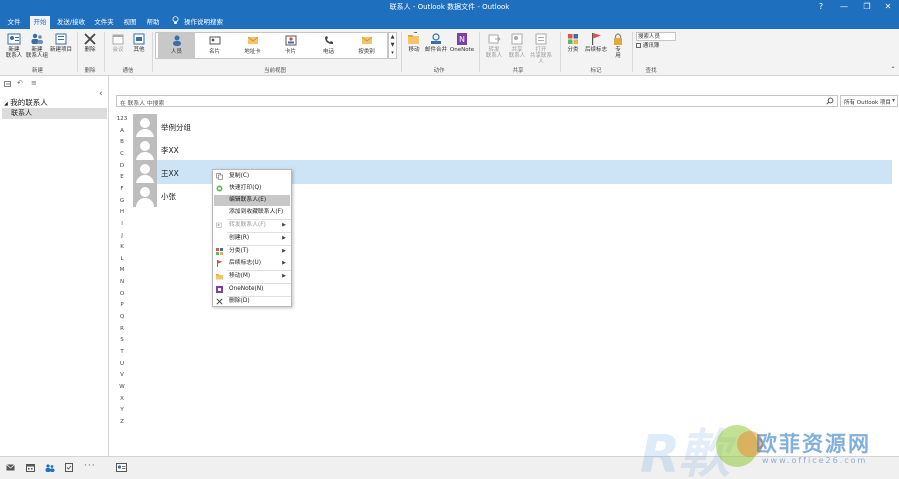  I want to click on view-card: 卡片, so click(290, 45).